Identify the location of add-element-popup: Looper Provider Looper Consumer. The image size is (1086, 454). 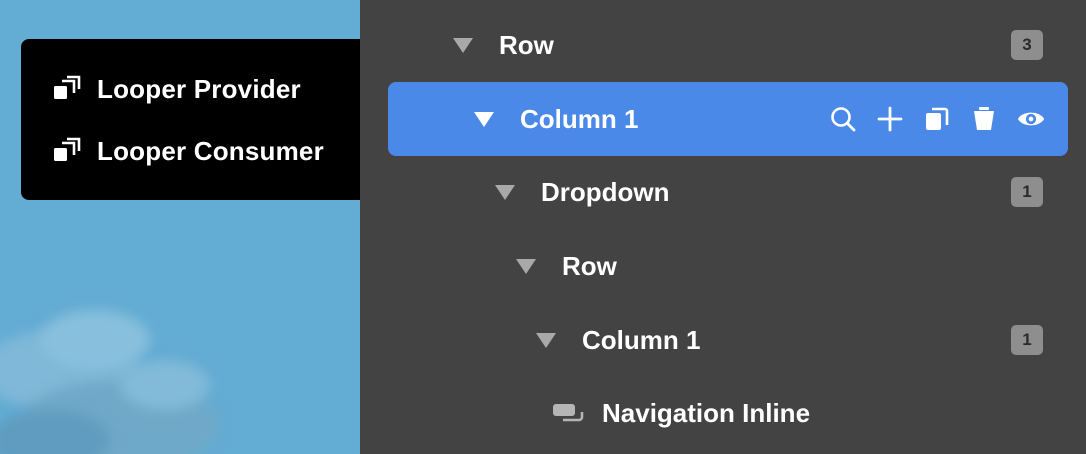
(195, 119).